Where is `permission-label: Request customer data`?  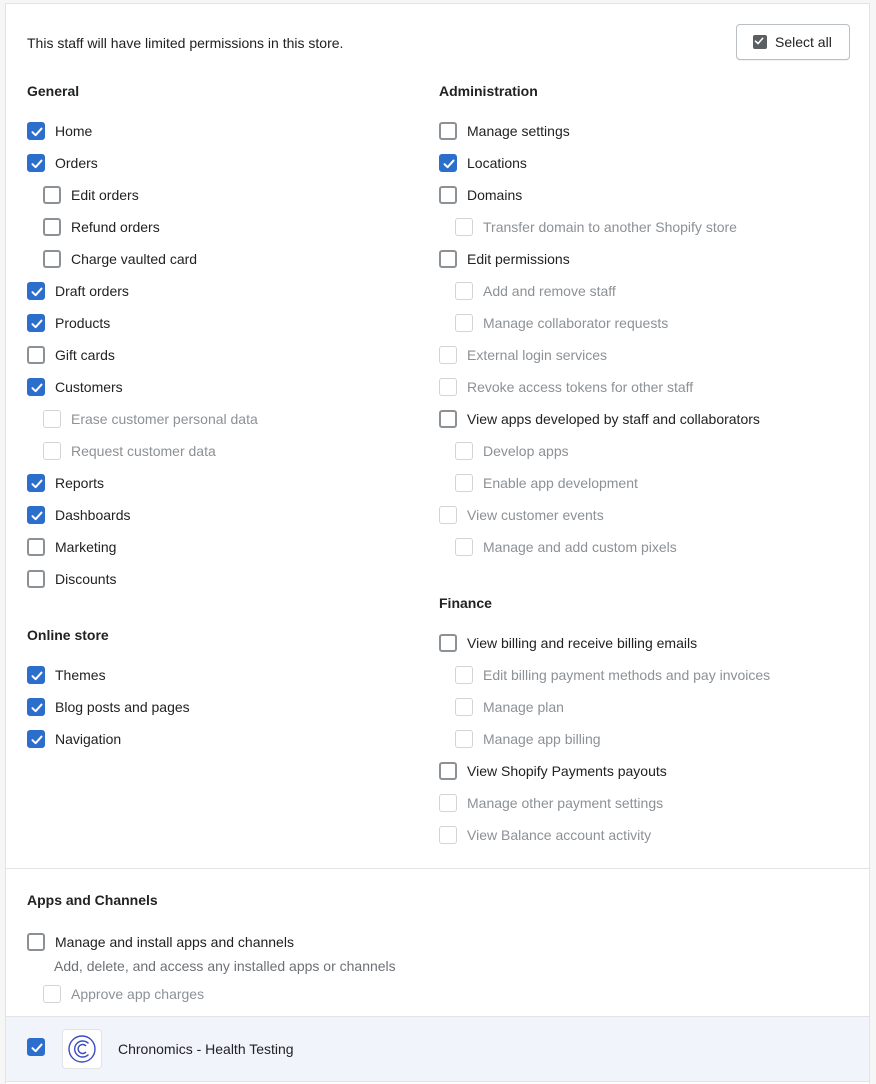
permission-label: Request customer data is located at coordinates (143, 451).